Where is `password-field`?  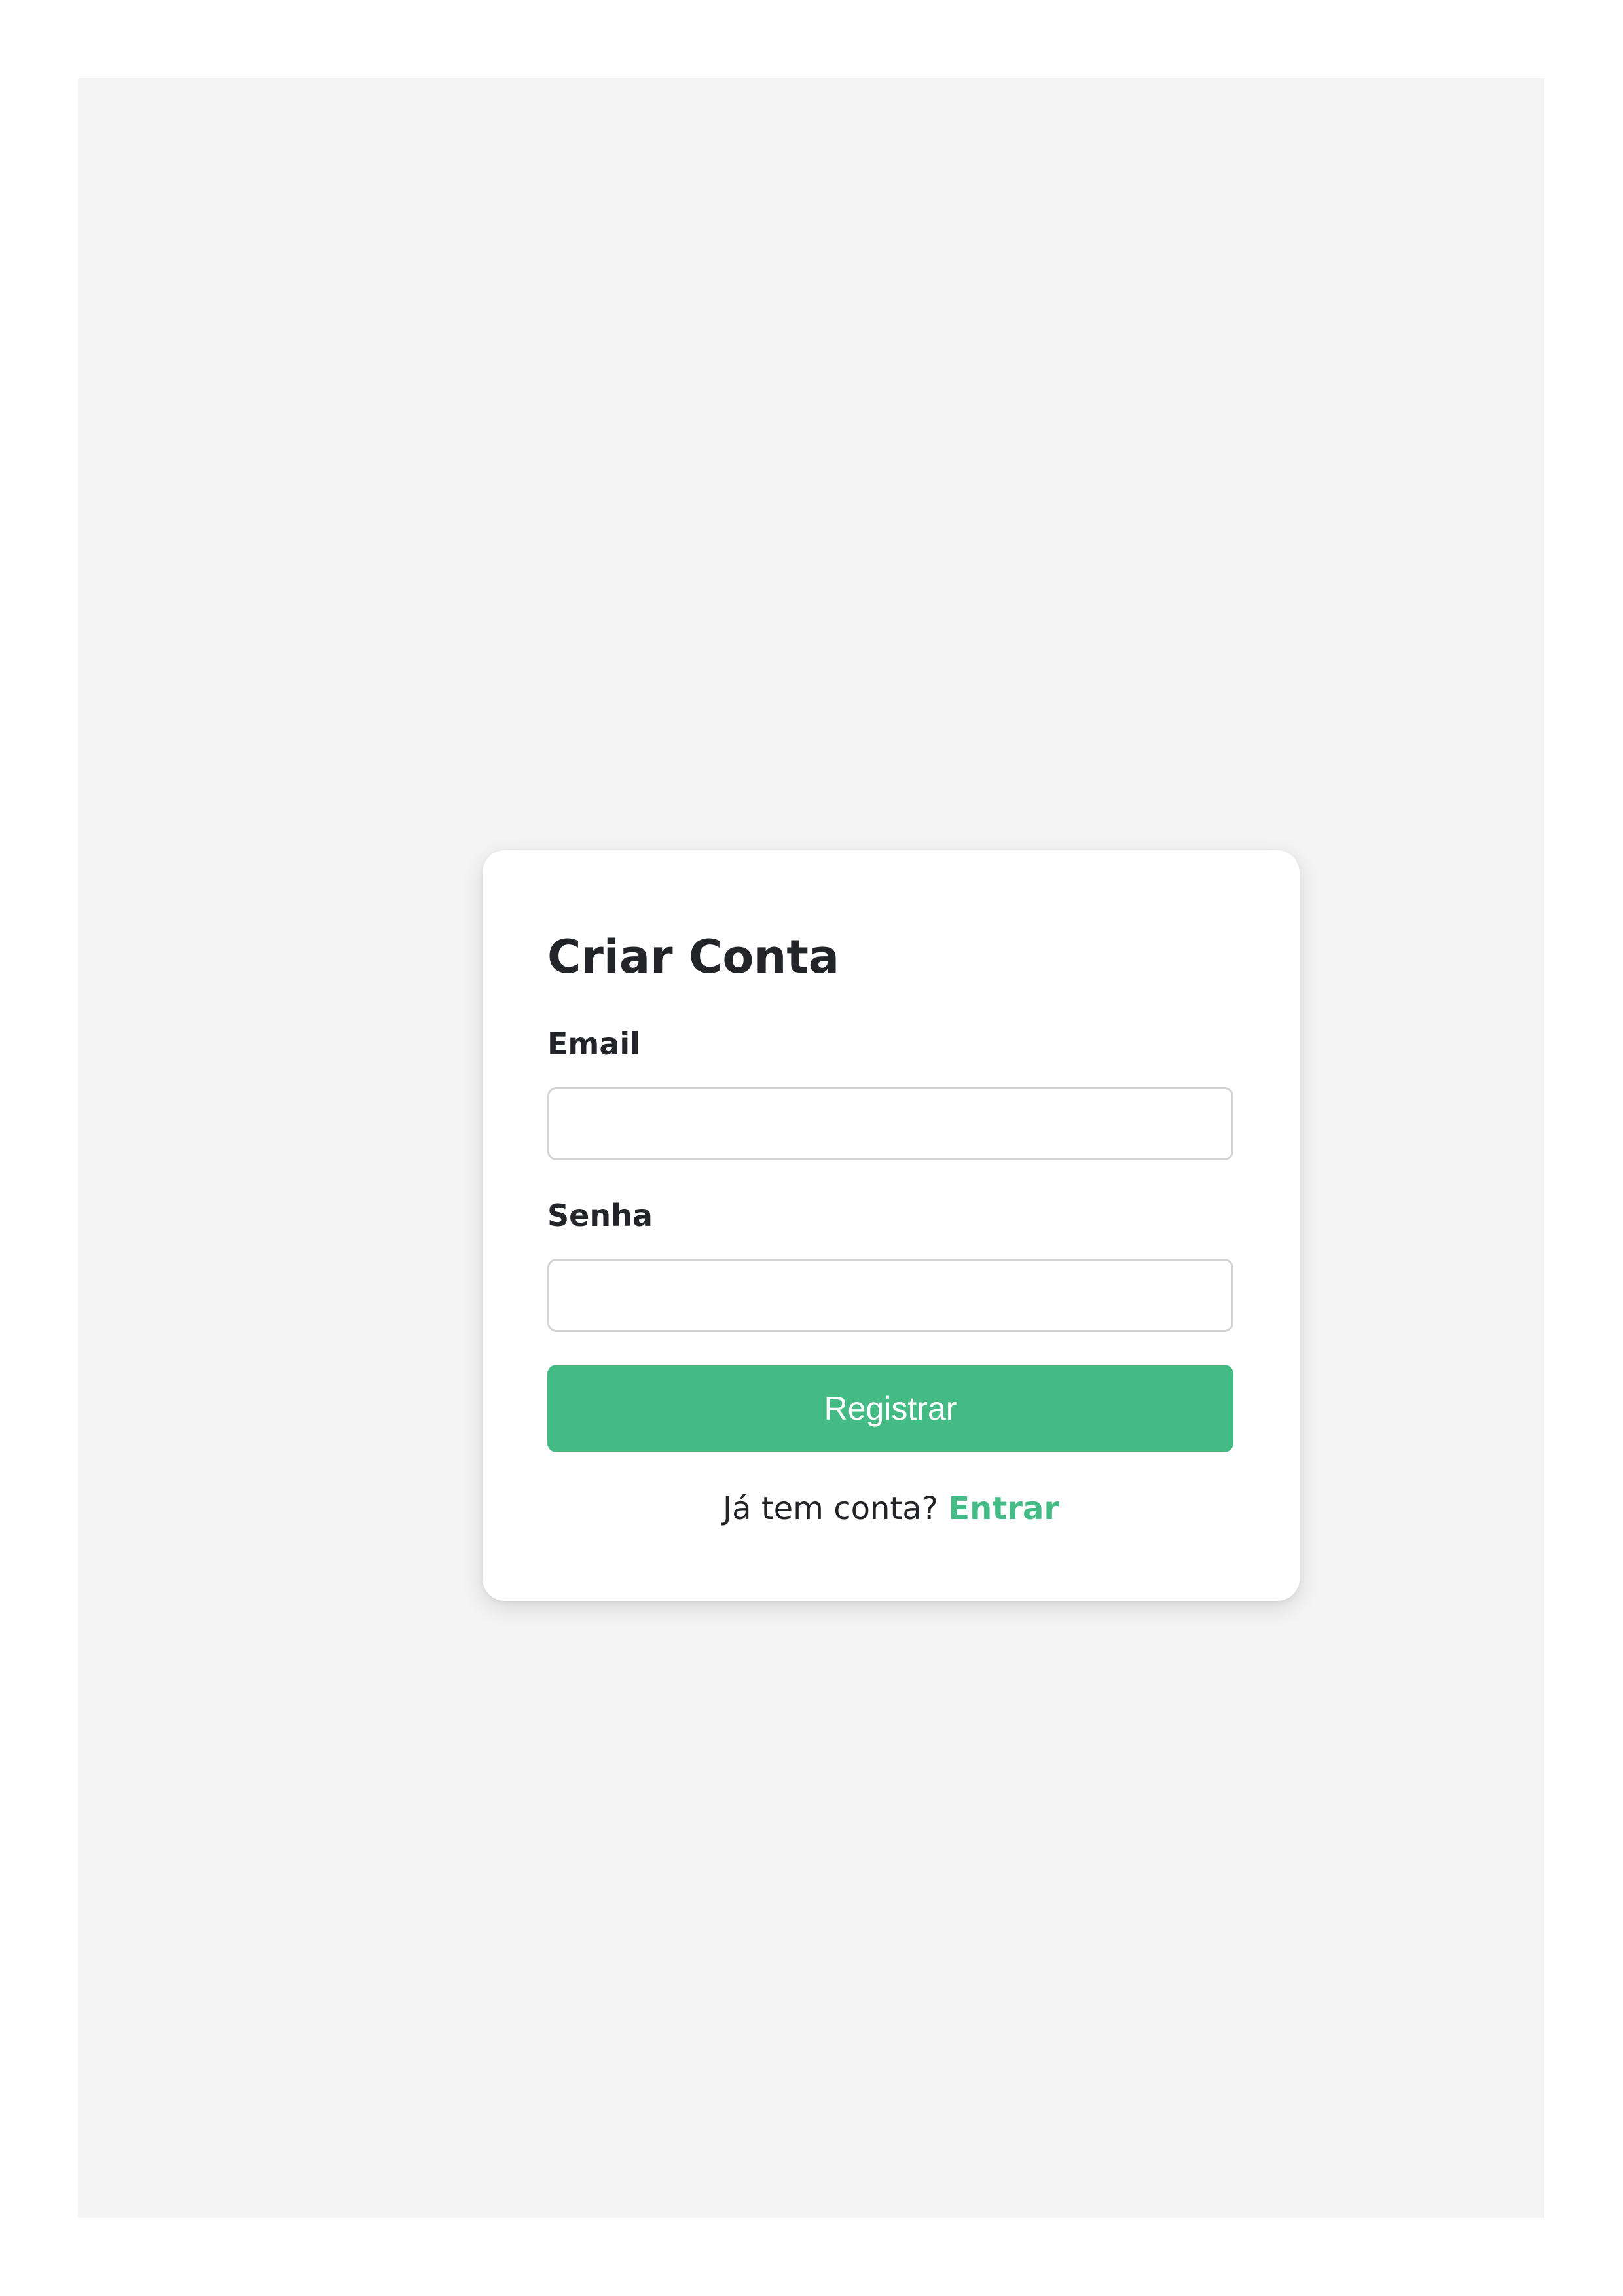
password-field is located at coordinates (890, 1295).